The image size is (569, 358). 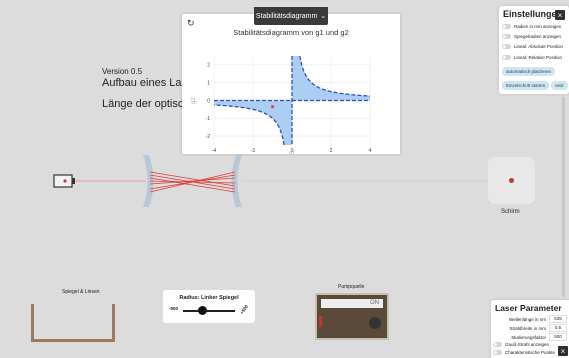 I want to click on toggle-lineal-relativ: Lineal: Relative Position, so click(x=532, y=57).